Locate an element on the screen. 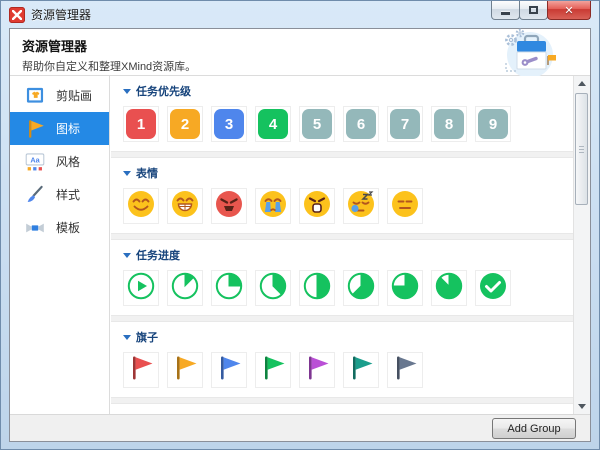 The height and width of the screenshot is (450, 600). sidebar-item-1: 剪贴画 is located at coordinates (59, 95).